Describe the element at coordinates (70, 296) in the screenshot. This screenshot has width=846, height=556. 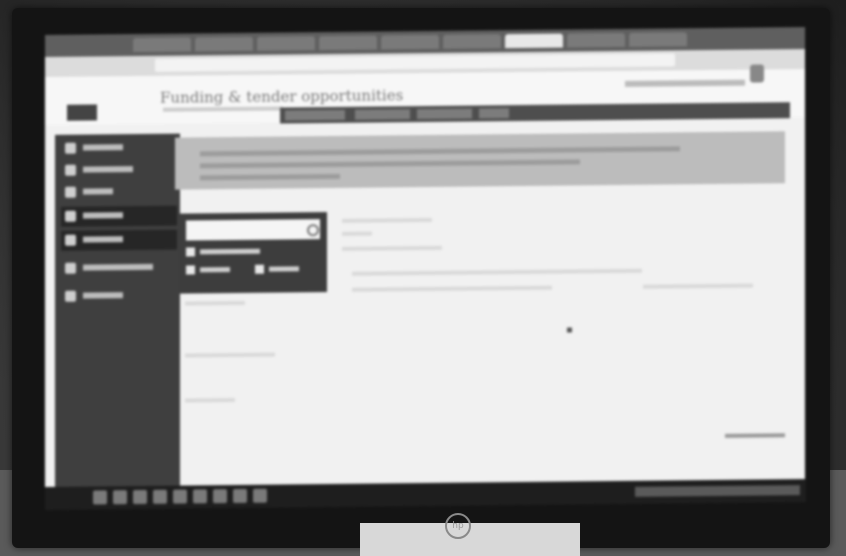
I see `user-icon` at that location.